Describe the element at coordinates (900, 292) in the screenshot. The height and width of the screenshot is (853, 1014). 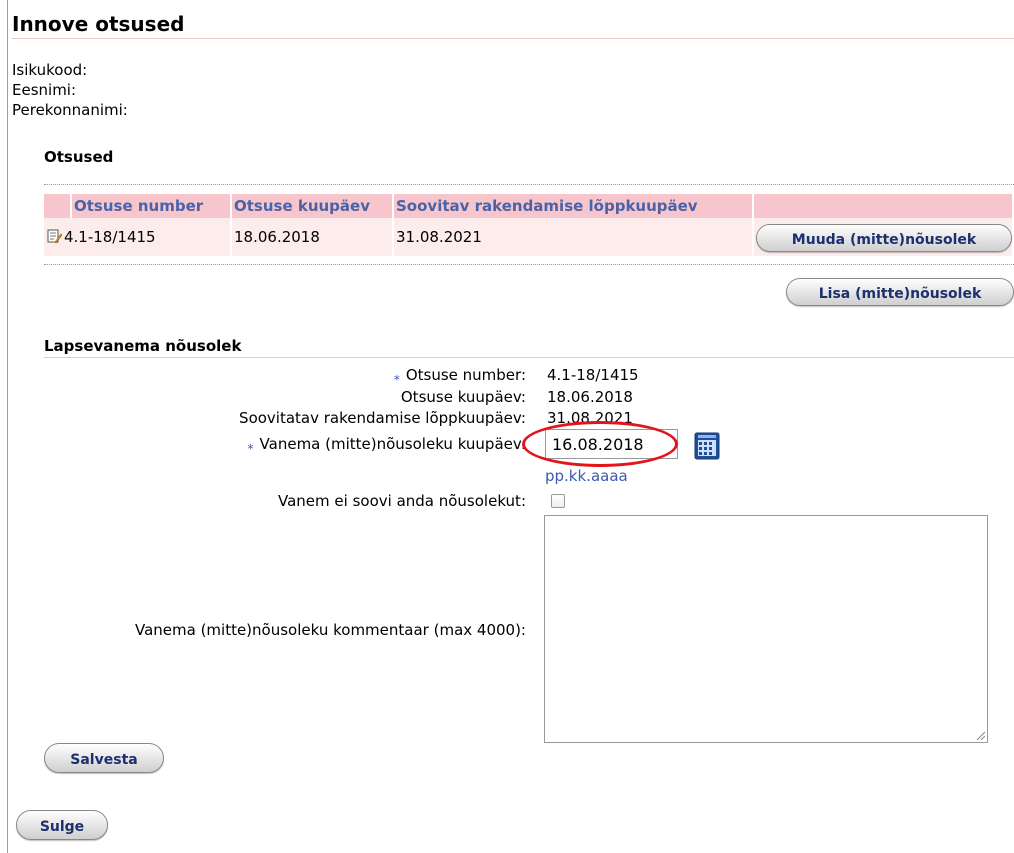
I see `add-consent-button: Lisa (mitte)nõusolek` at that location.